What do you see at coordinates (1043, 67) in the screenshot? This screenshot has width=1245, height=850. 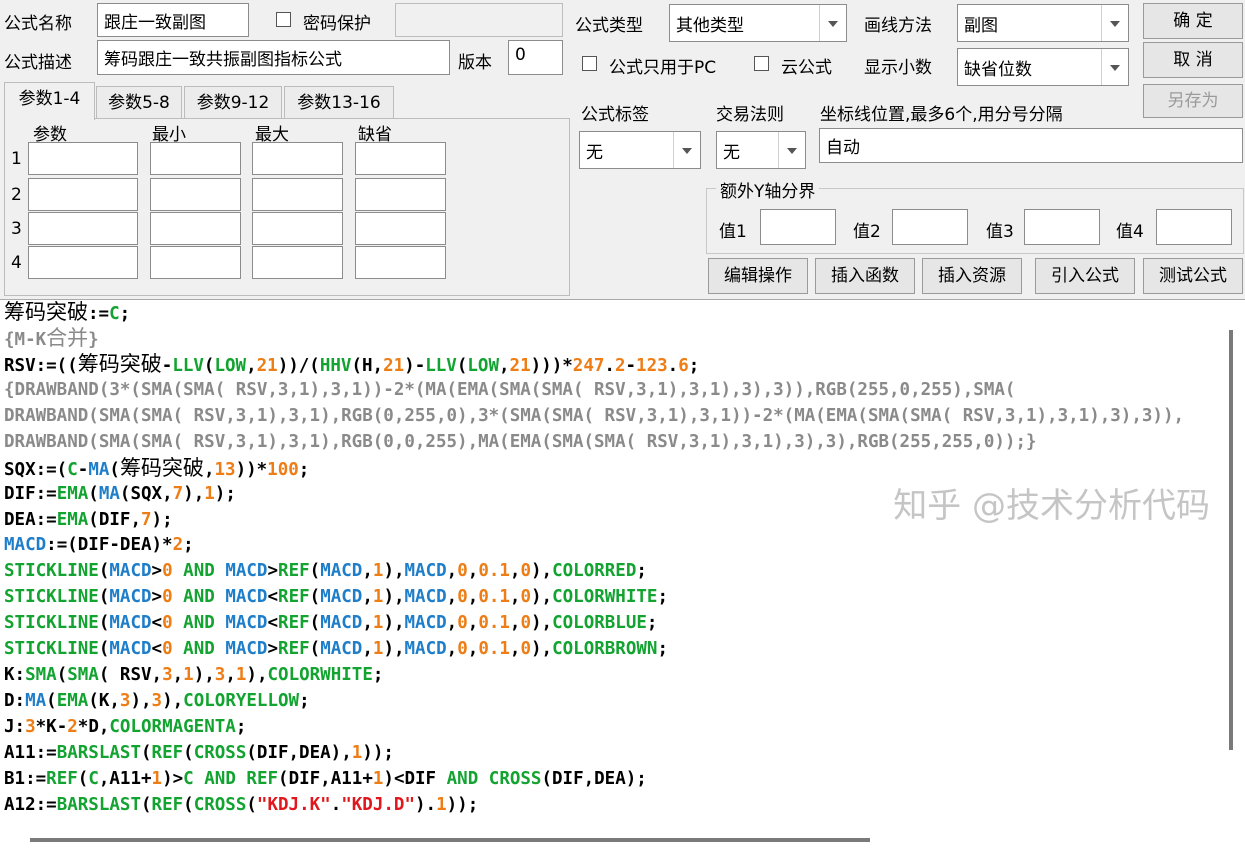 I see `decimal-select: 缺省位数` at bounding box center [1043, 67].